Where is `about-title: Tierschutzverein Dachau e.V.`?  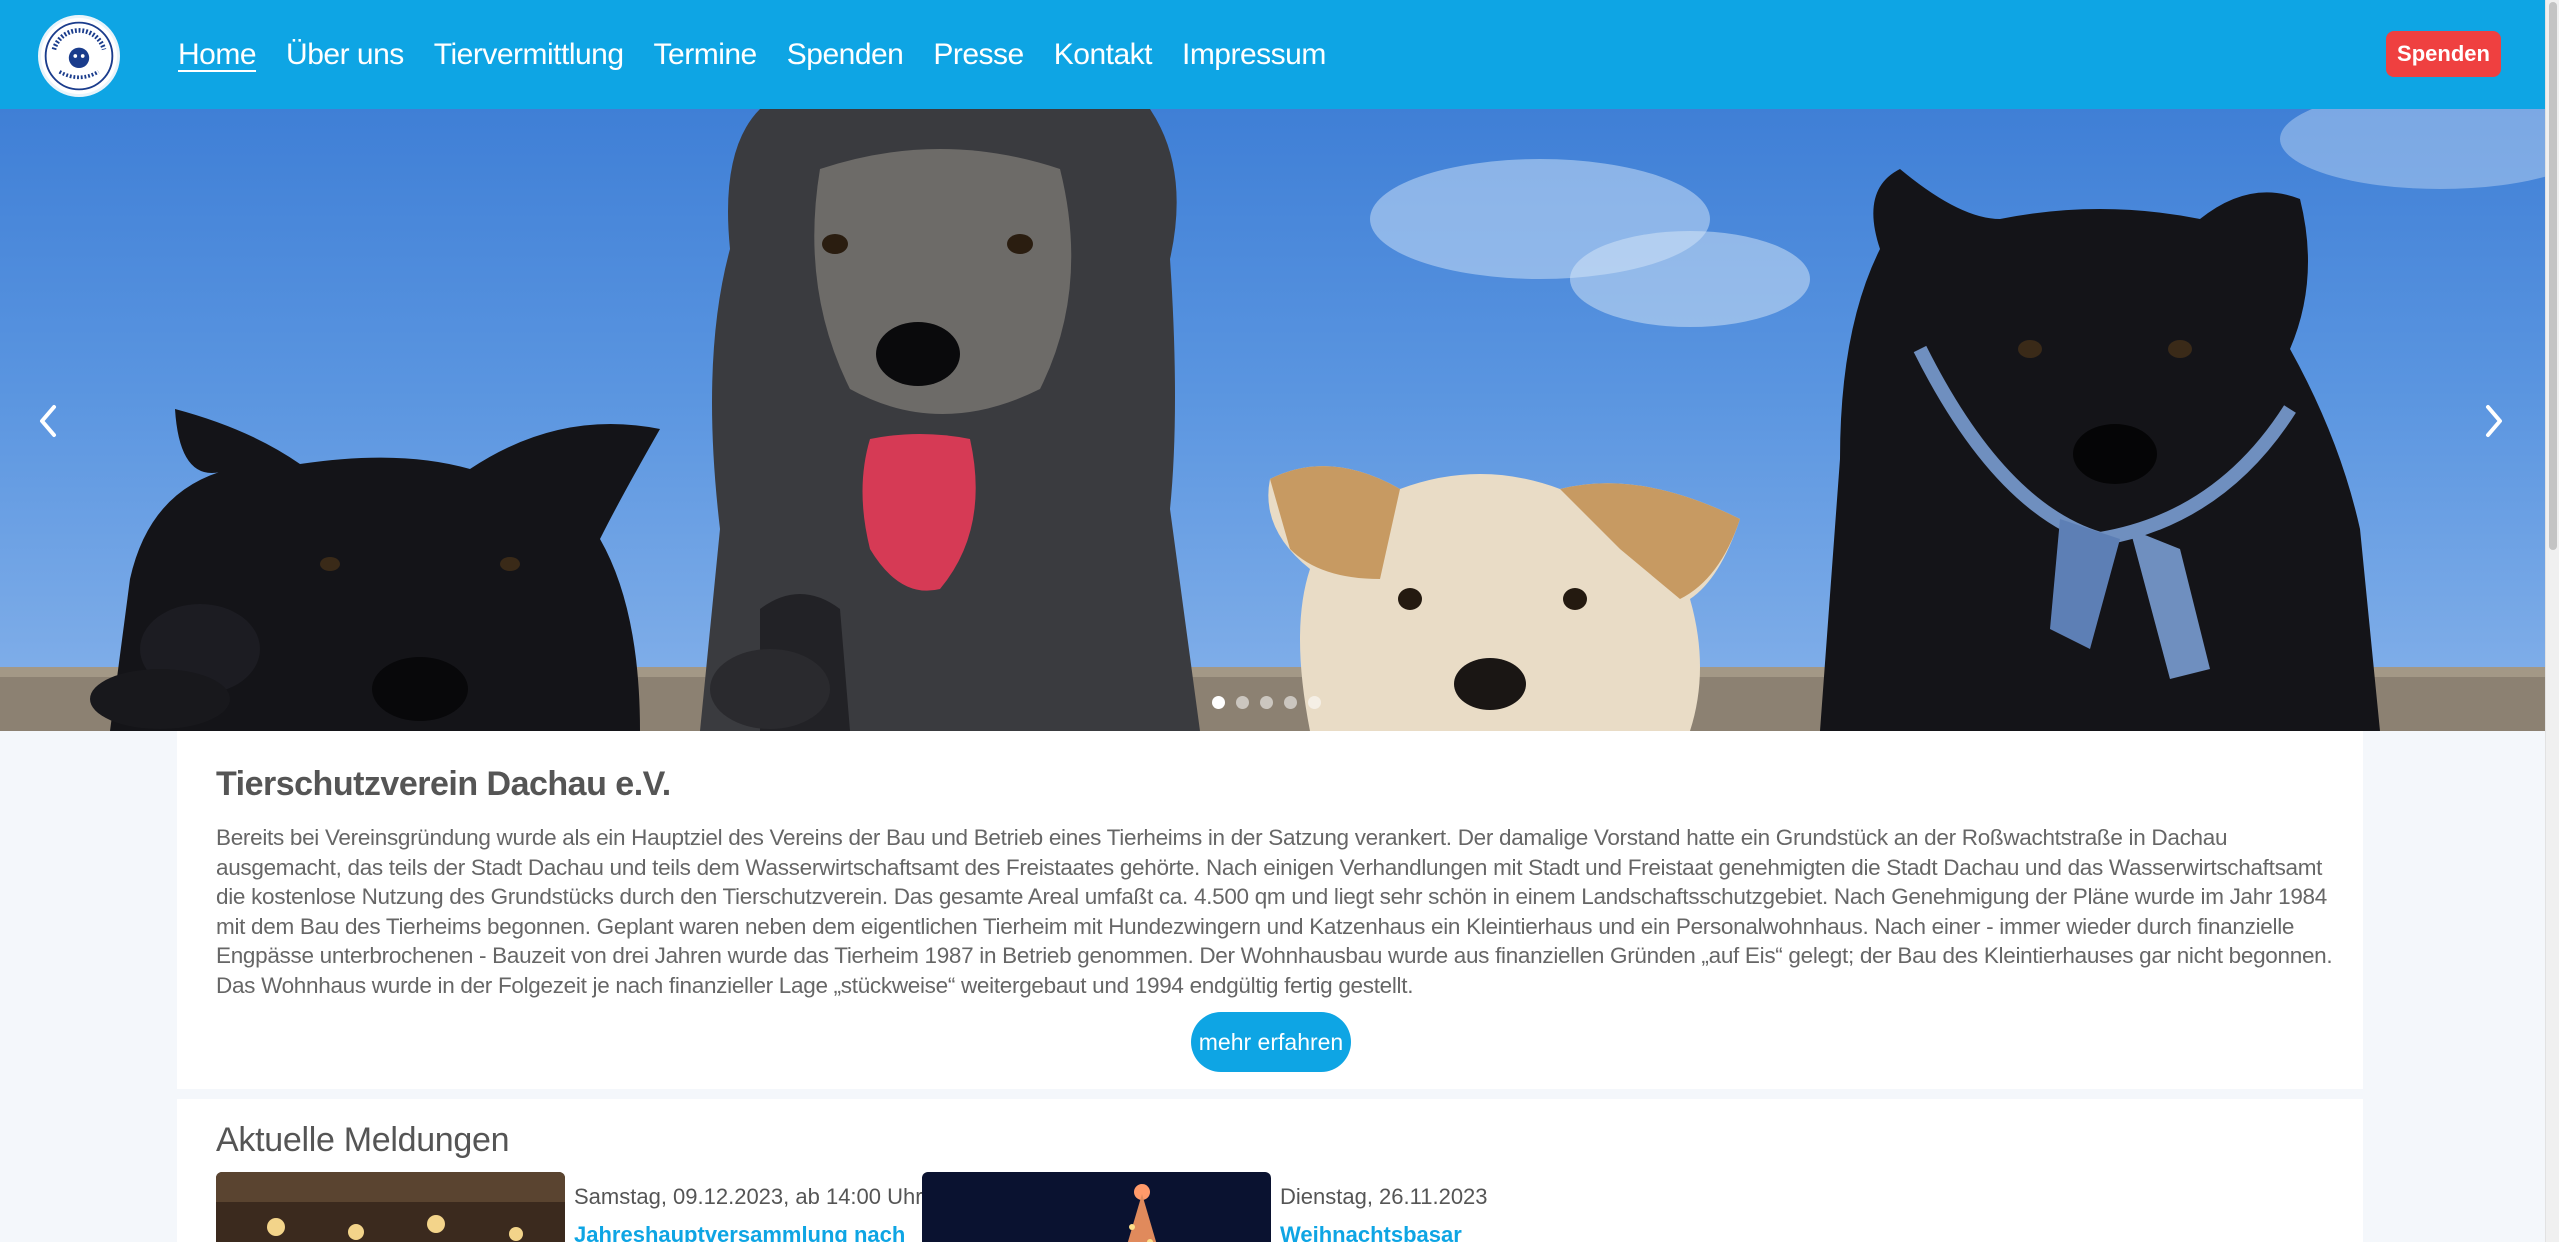 about-title: Tierschutzverein Dachau e.V. is located at coordinates (443, 784).